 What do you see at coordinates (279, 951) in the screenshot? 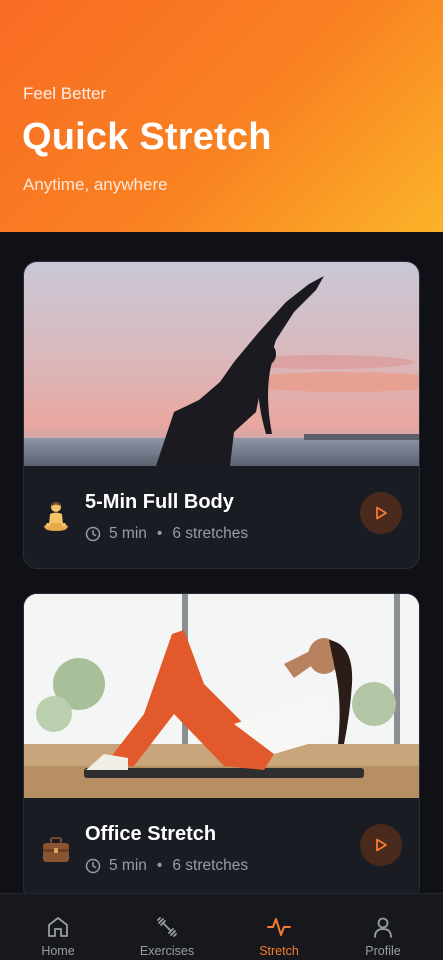
I see `tab-label: Stretch` at bounding box center [279, 951].